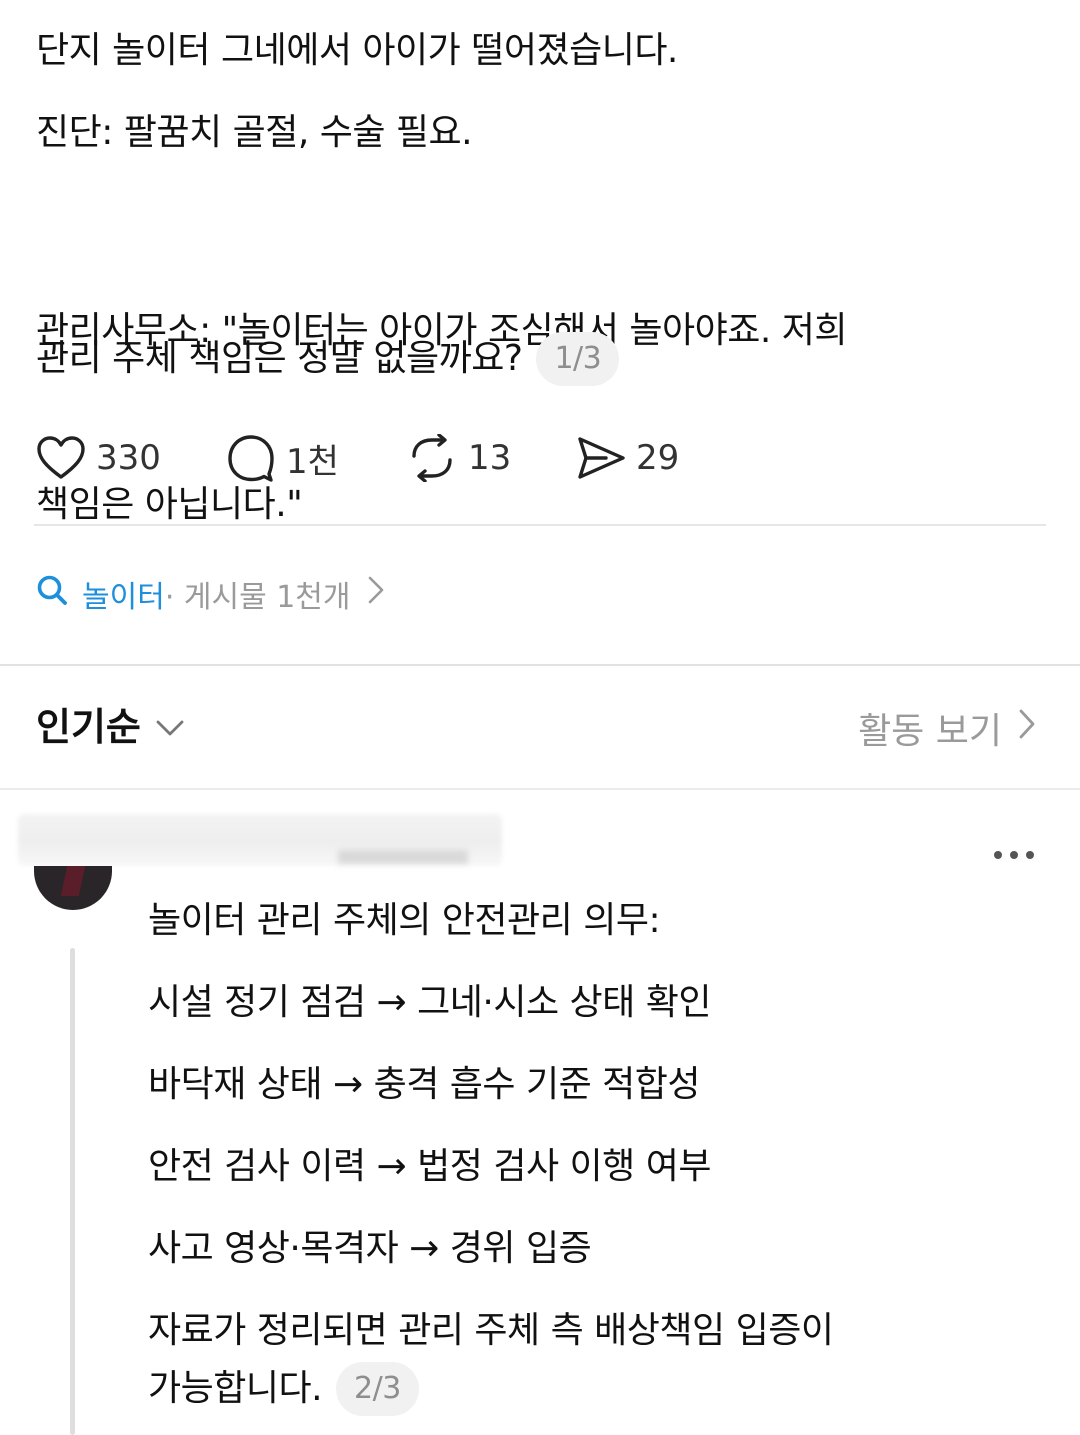  I want to click on send-paper-plane-icon, so click(601, 458).